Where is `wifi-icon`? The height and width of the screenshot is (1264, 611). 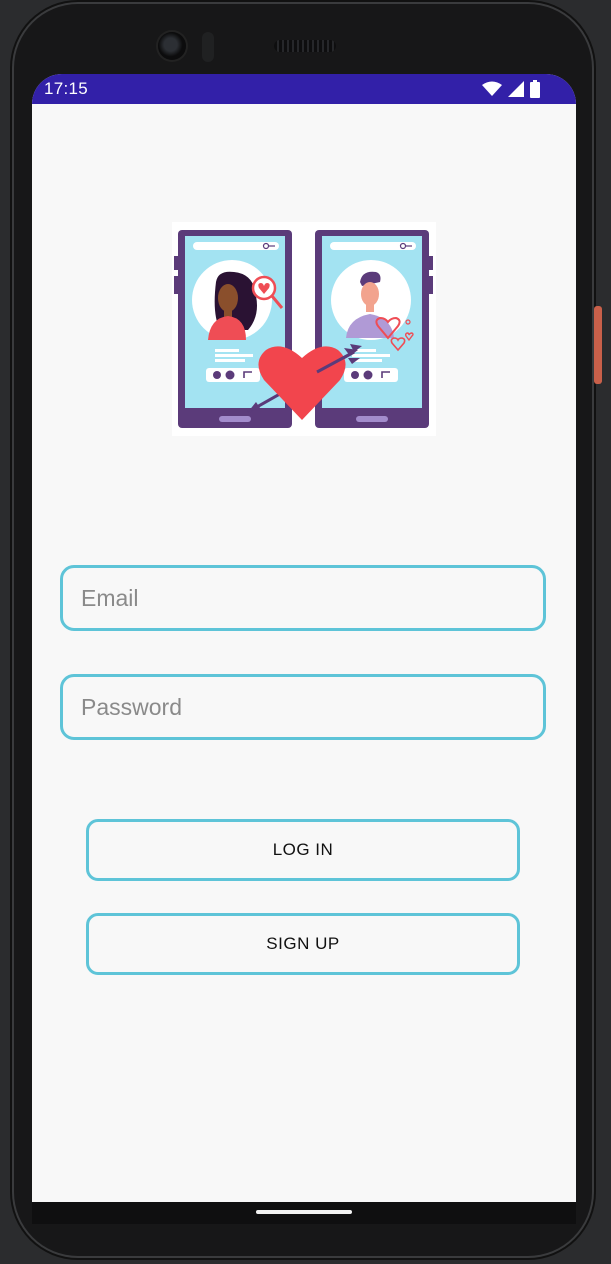 wifi-icon is located at coordinates (492, 88).